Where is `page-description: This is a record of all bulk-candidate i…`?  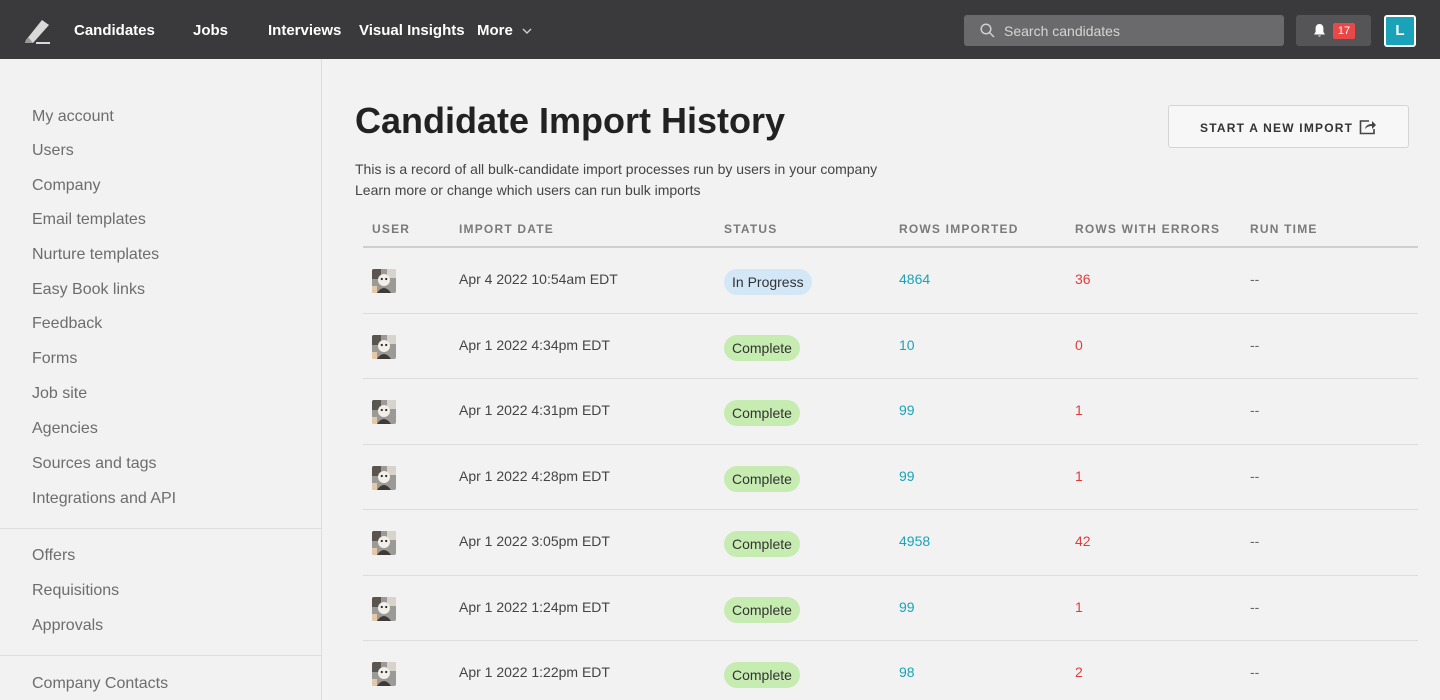
page-description: This is a record of all bulk-candidate i… is located at coordinates (616, 169).